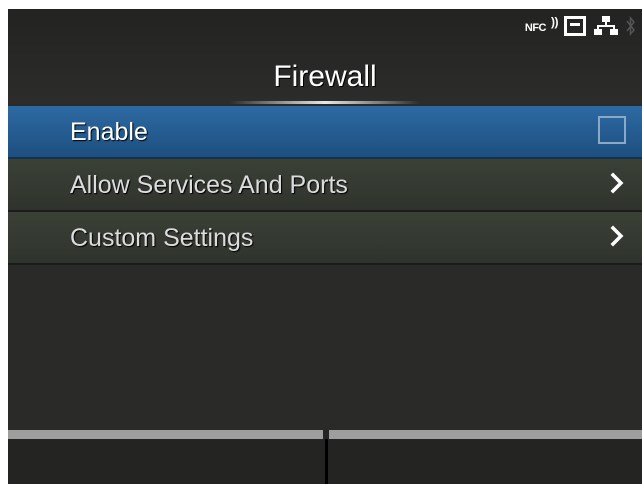 This screenshot has height=484, width=642. Describe the element at coordinates (325, 238) in the screenshot. I see `menu-item-custom-settings: Custom Settings` at that location.